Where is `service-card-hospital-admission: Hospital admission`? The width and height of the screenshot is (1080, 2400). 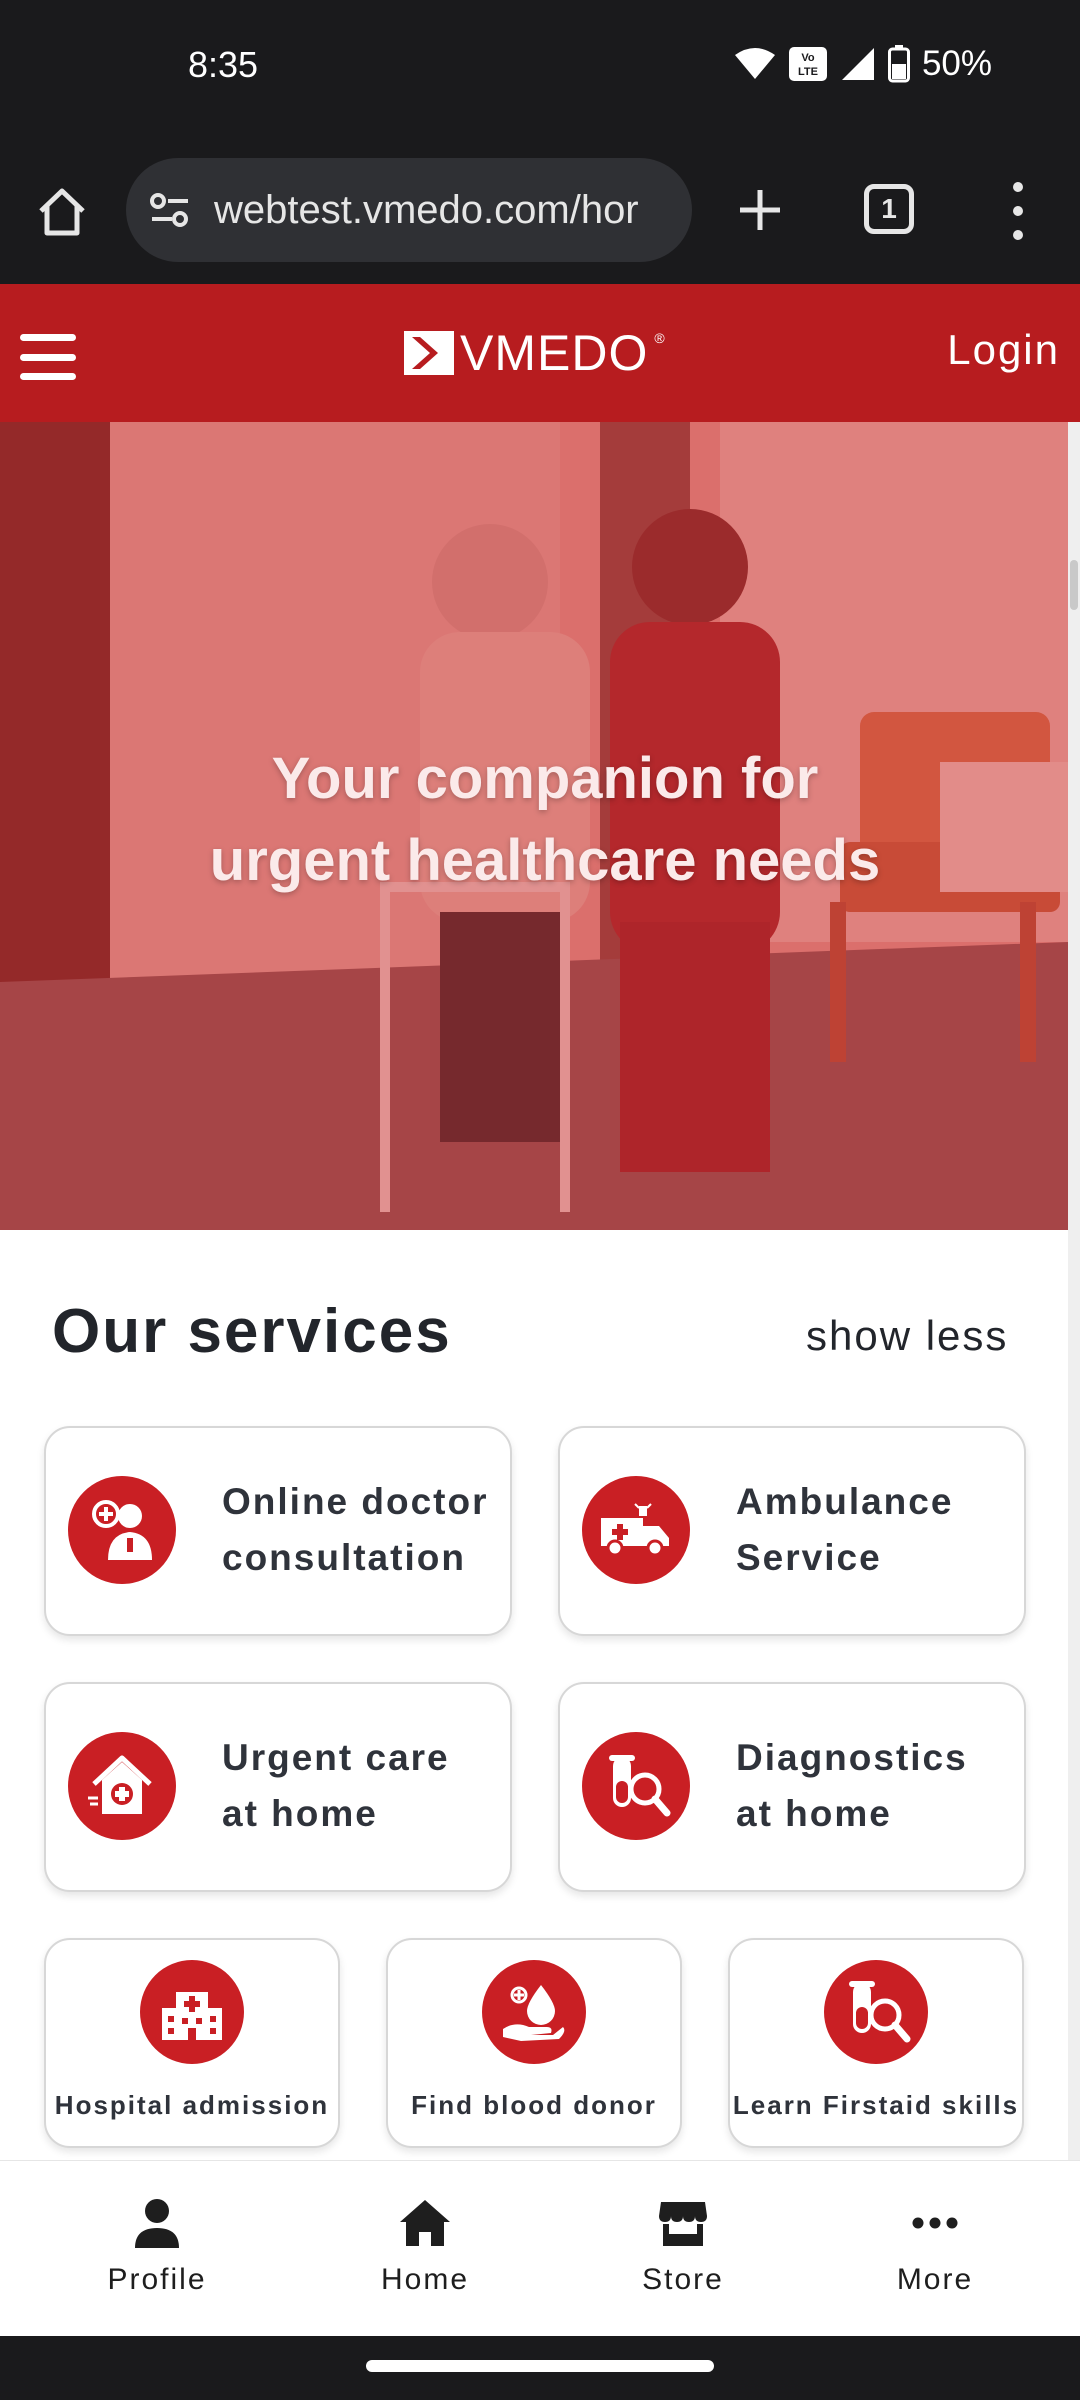
service-card-hospital-admission: Hospital admission is located at coordinates (192, 2043).